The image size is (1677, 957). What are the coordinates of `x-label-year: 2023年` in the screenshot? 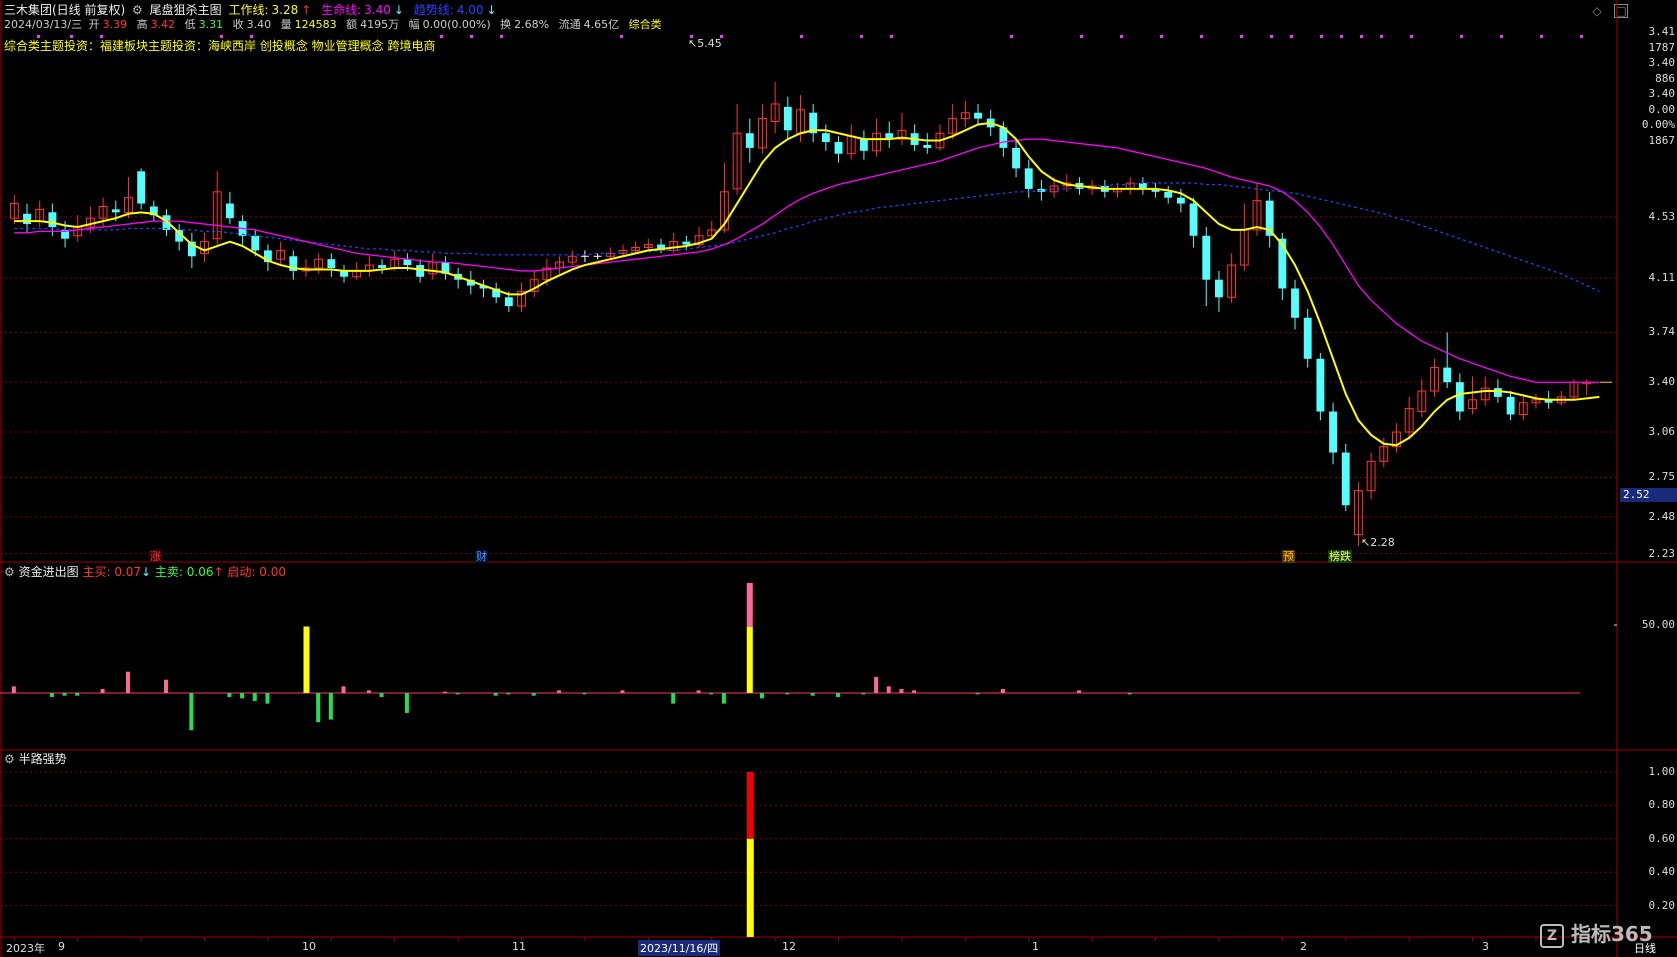 It's located at (25, 948).